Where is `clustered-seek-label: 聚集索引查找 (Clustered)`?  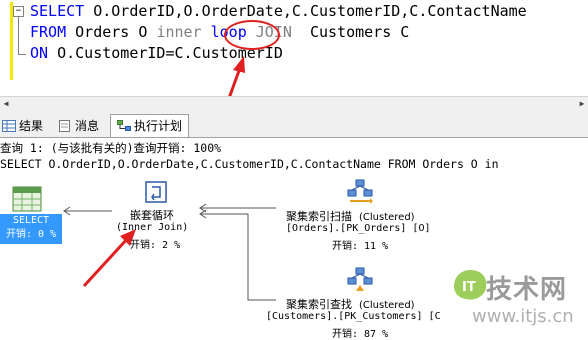 clustered-seek-label: 聚集索引查找 (Clustered) is located at coordinates (350, 304).